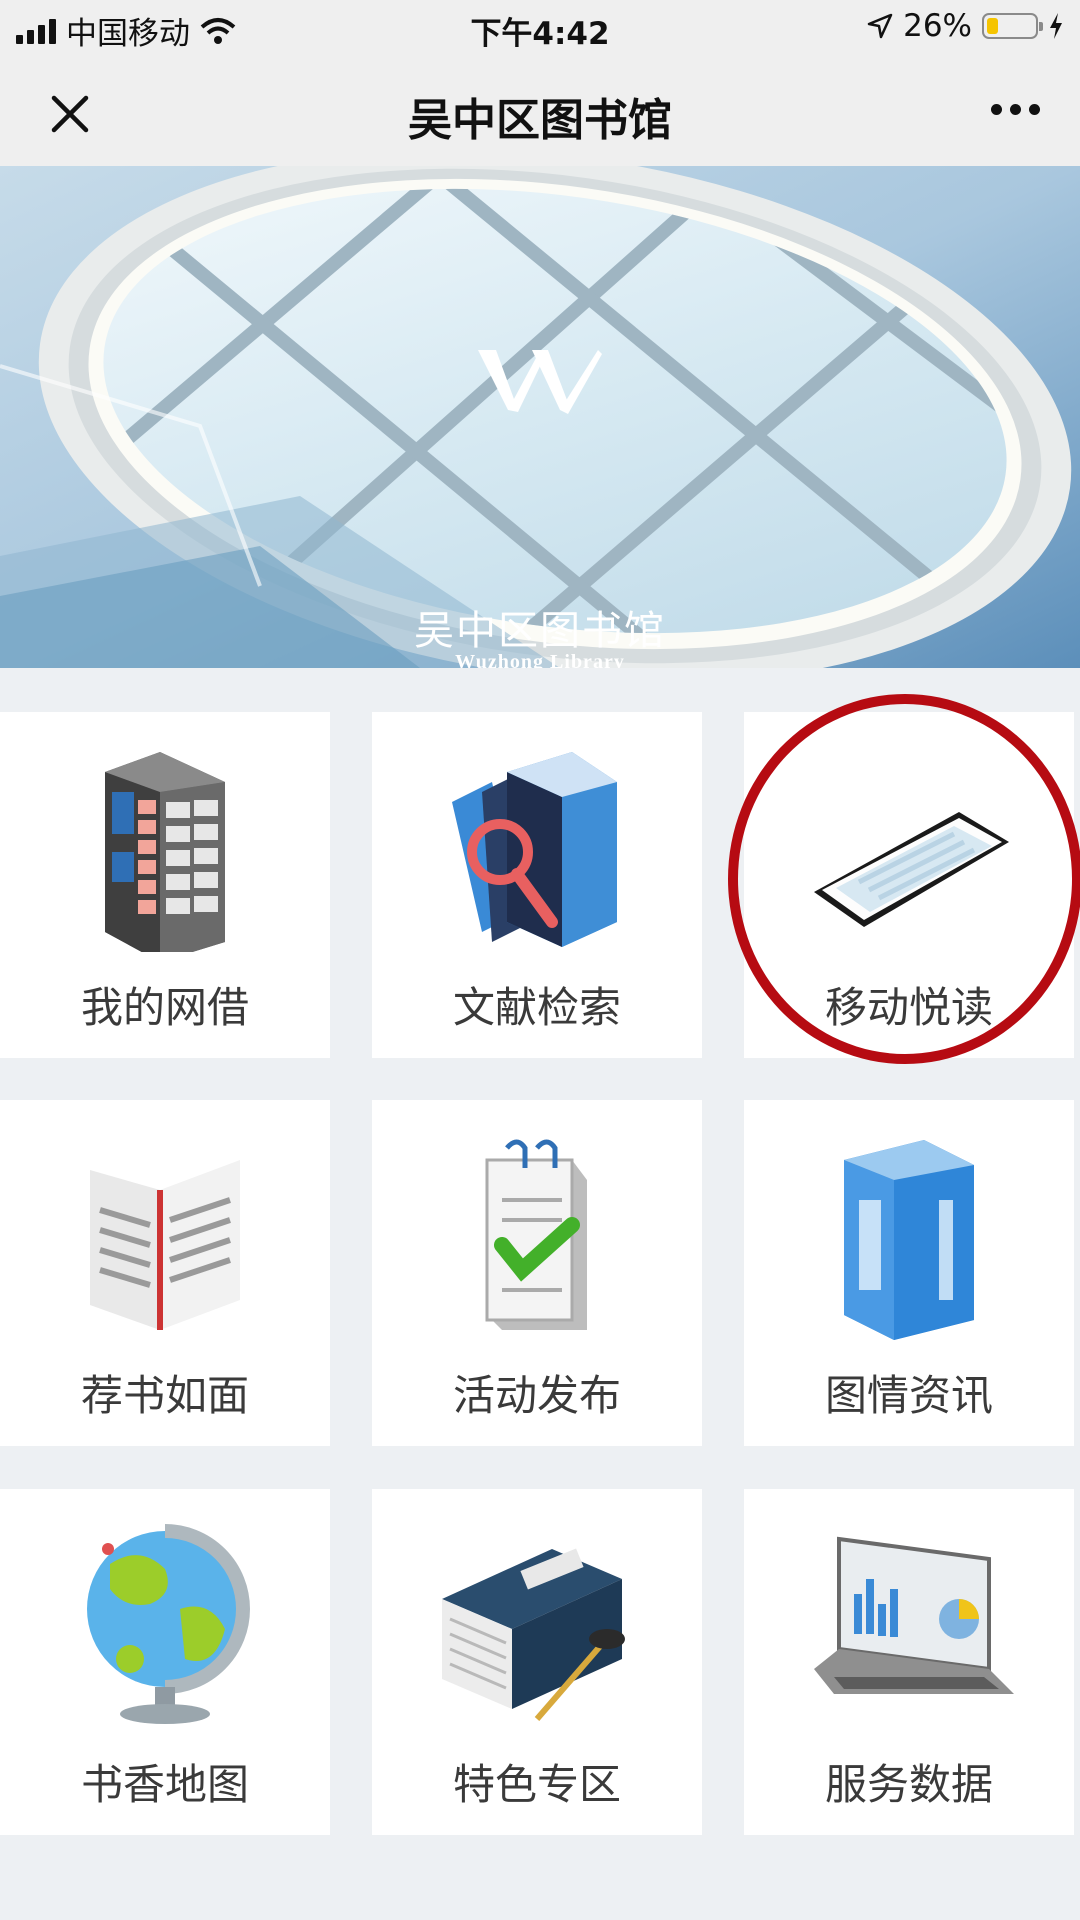 The image size is (1080, 1920). I want to click on tile-book-map: 书香地图, so click(165, 1662).